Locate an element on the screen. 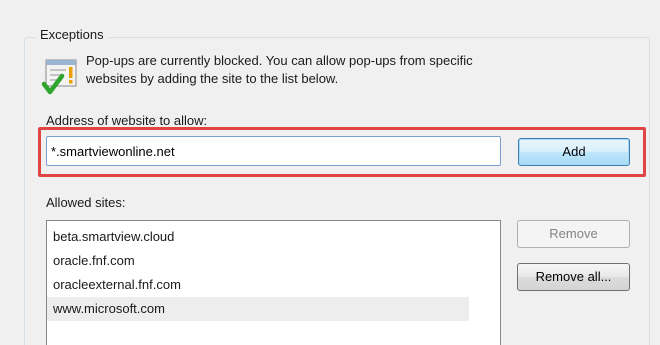  allowed-site-item: oracle.fnf.com is located at coordinates (258, 261).